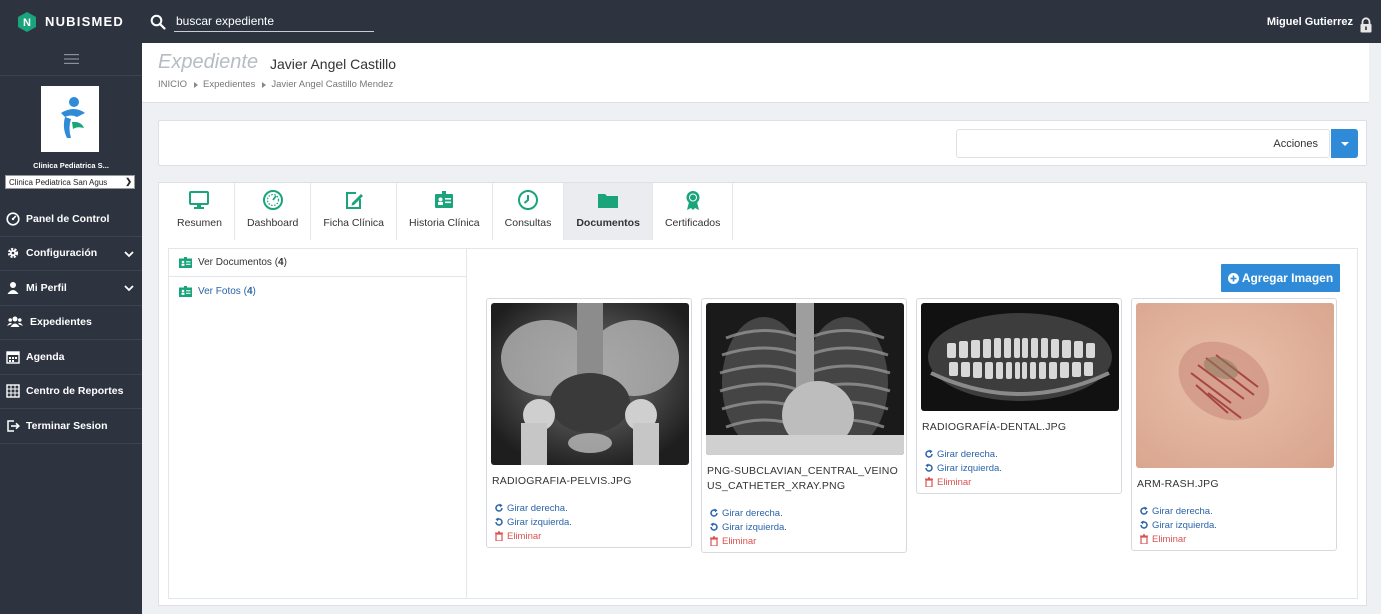  Describe the element at coordinates (71, 254) in the screenshot. I see `sidebar-item-configuracion: Configuración` at that location.